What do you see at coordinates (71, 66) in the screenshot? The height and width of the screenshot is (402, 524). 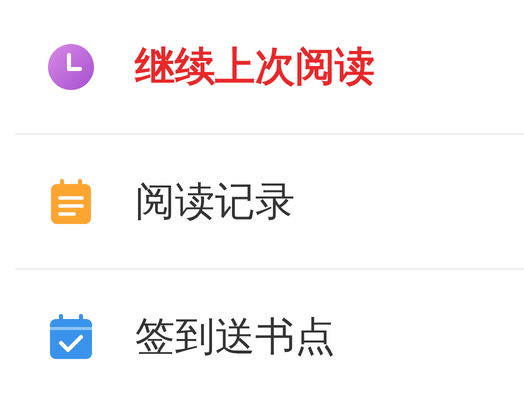 I see `clock-icon` at bounding box center [71, 66].